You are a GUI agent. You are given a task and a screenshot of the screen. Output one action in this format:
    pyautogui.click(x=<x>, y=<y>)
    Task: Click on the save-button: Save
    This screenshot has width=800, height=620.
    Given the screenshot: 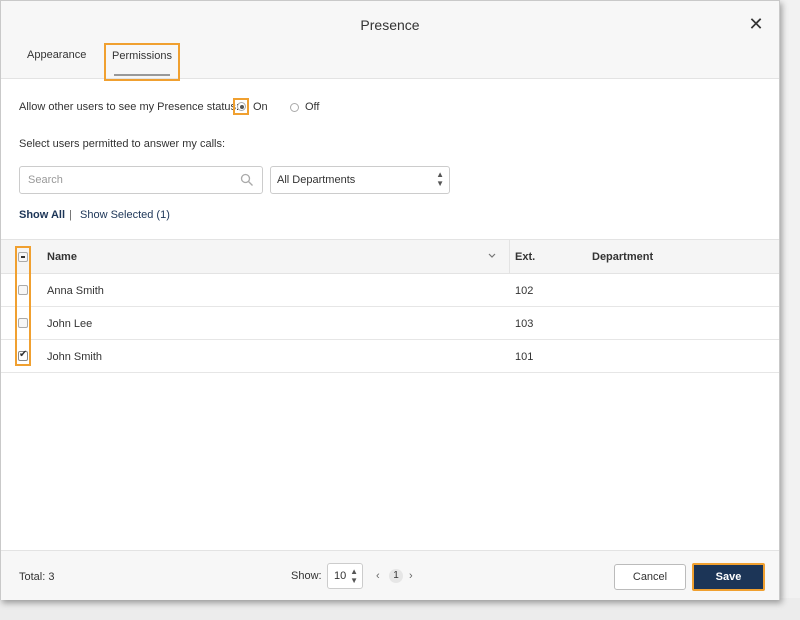 What is the action you would take?
    pyautogui.click(x=728, y=577)
    